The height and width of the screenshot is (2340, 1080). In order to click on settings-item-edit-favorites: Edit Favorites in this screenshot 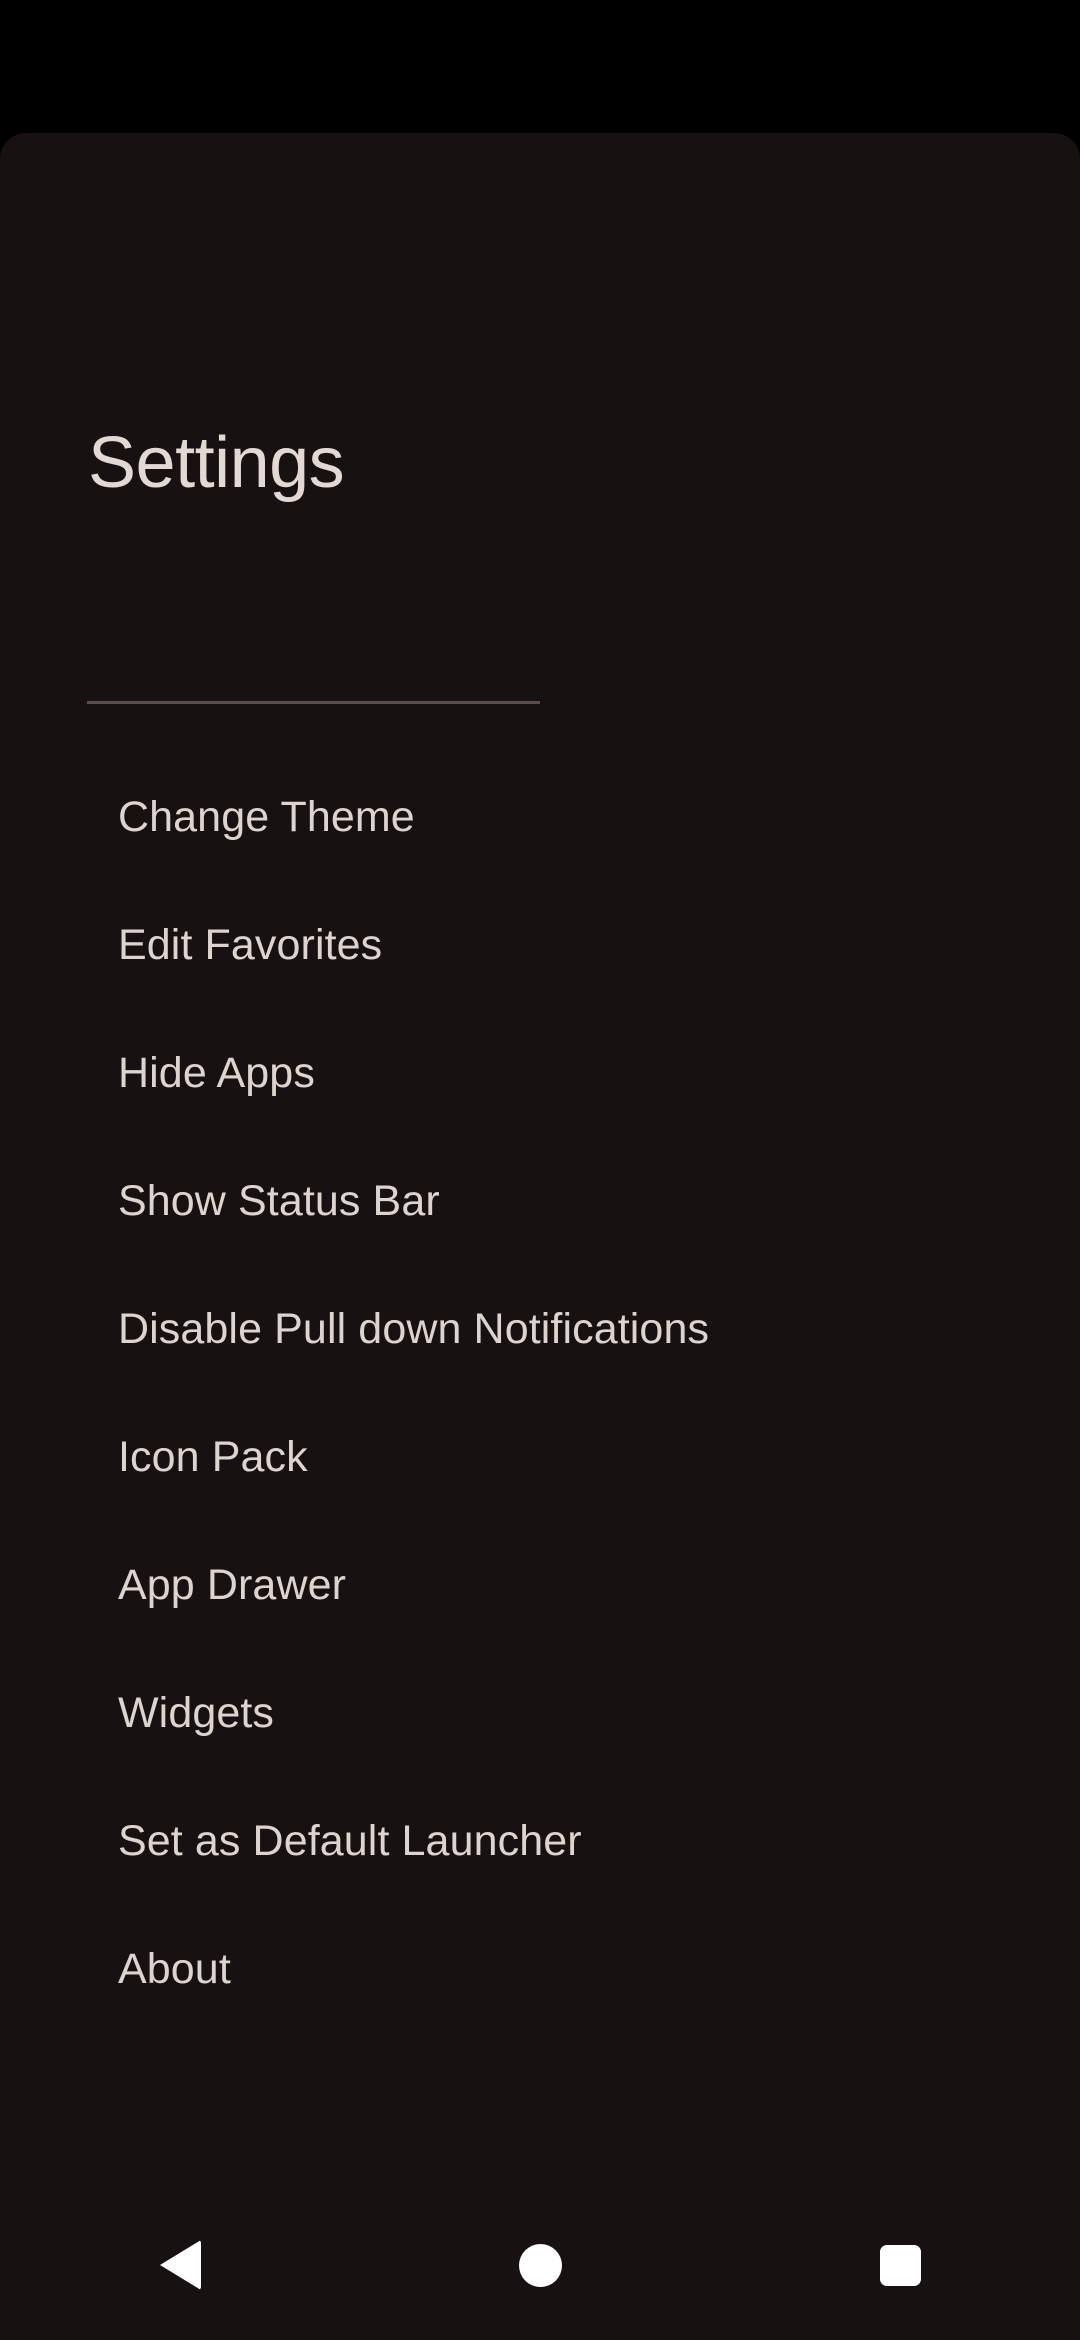, I will do `click(540, 945)`.